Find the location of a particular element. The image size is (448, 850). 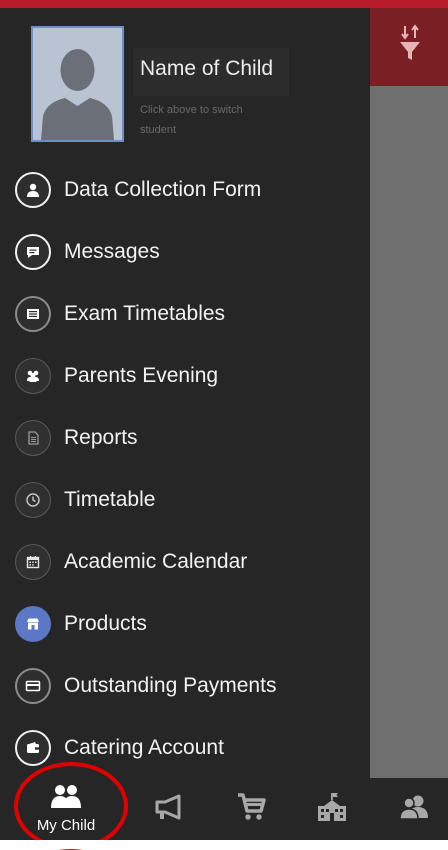

cart-icon is located at coordinates (252, 809).